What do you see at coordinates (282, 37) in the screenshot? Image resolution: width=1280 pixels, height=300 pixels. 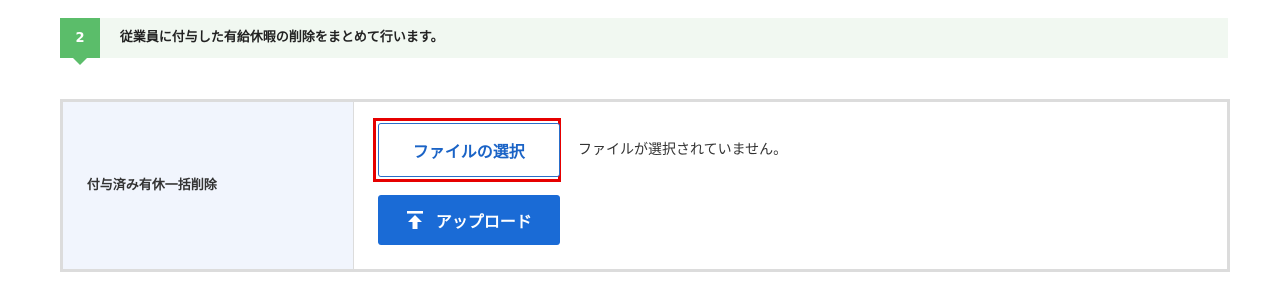 I see `step-description: 従業員に付与した有給休暇の削除をまとめて行います。` at bounding box center [282, 37].